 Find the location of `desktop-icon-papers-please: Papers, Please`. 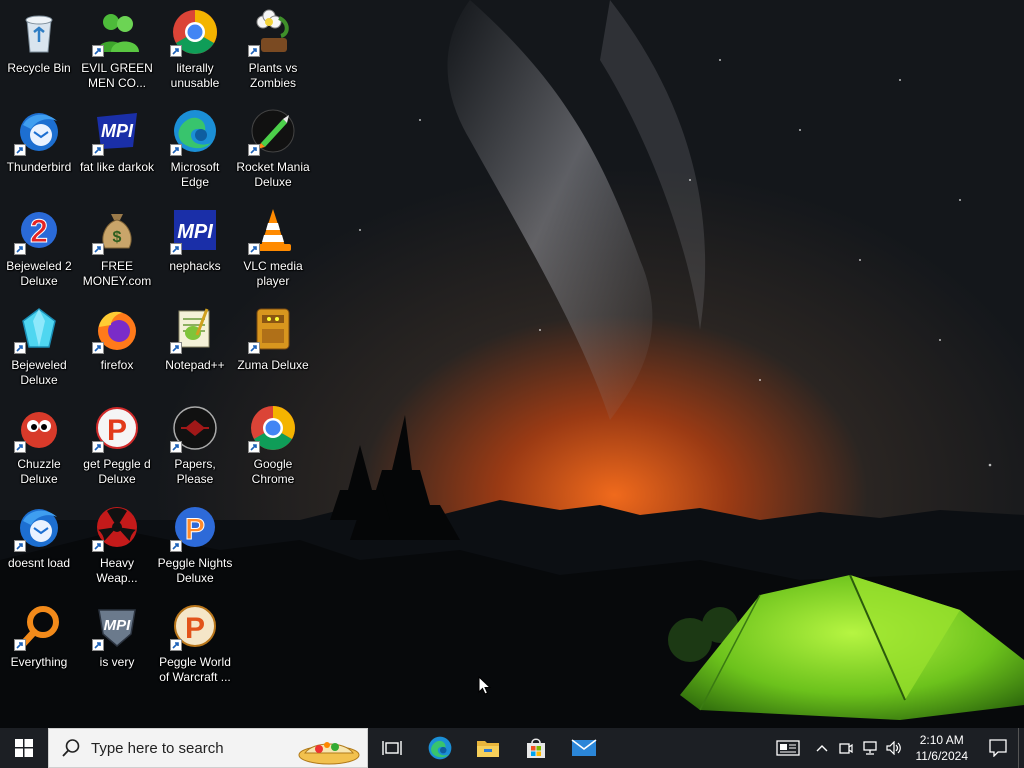

desktop-icon-papers-please: Papers, Please is located at coordinates (195, 444).